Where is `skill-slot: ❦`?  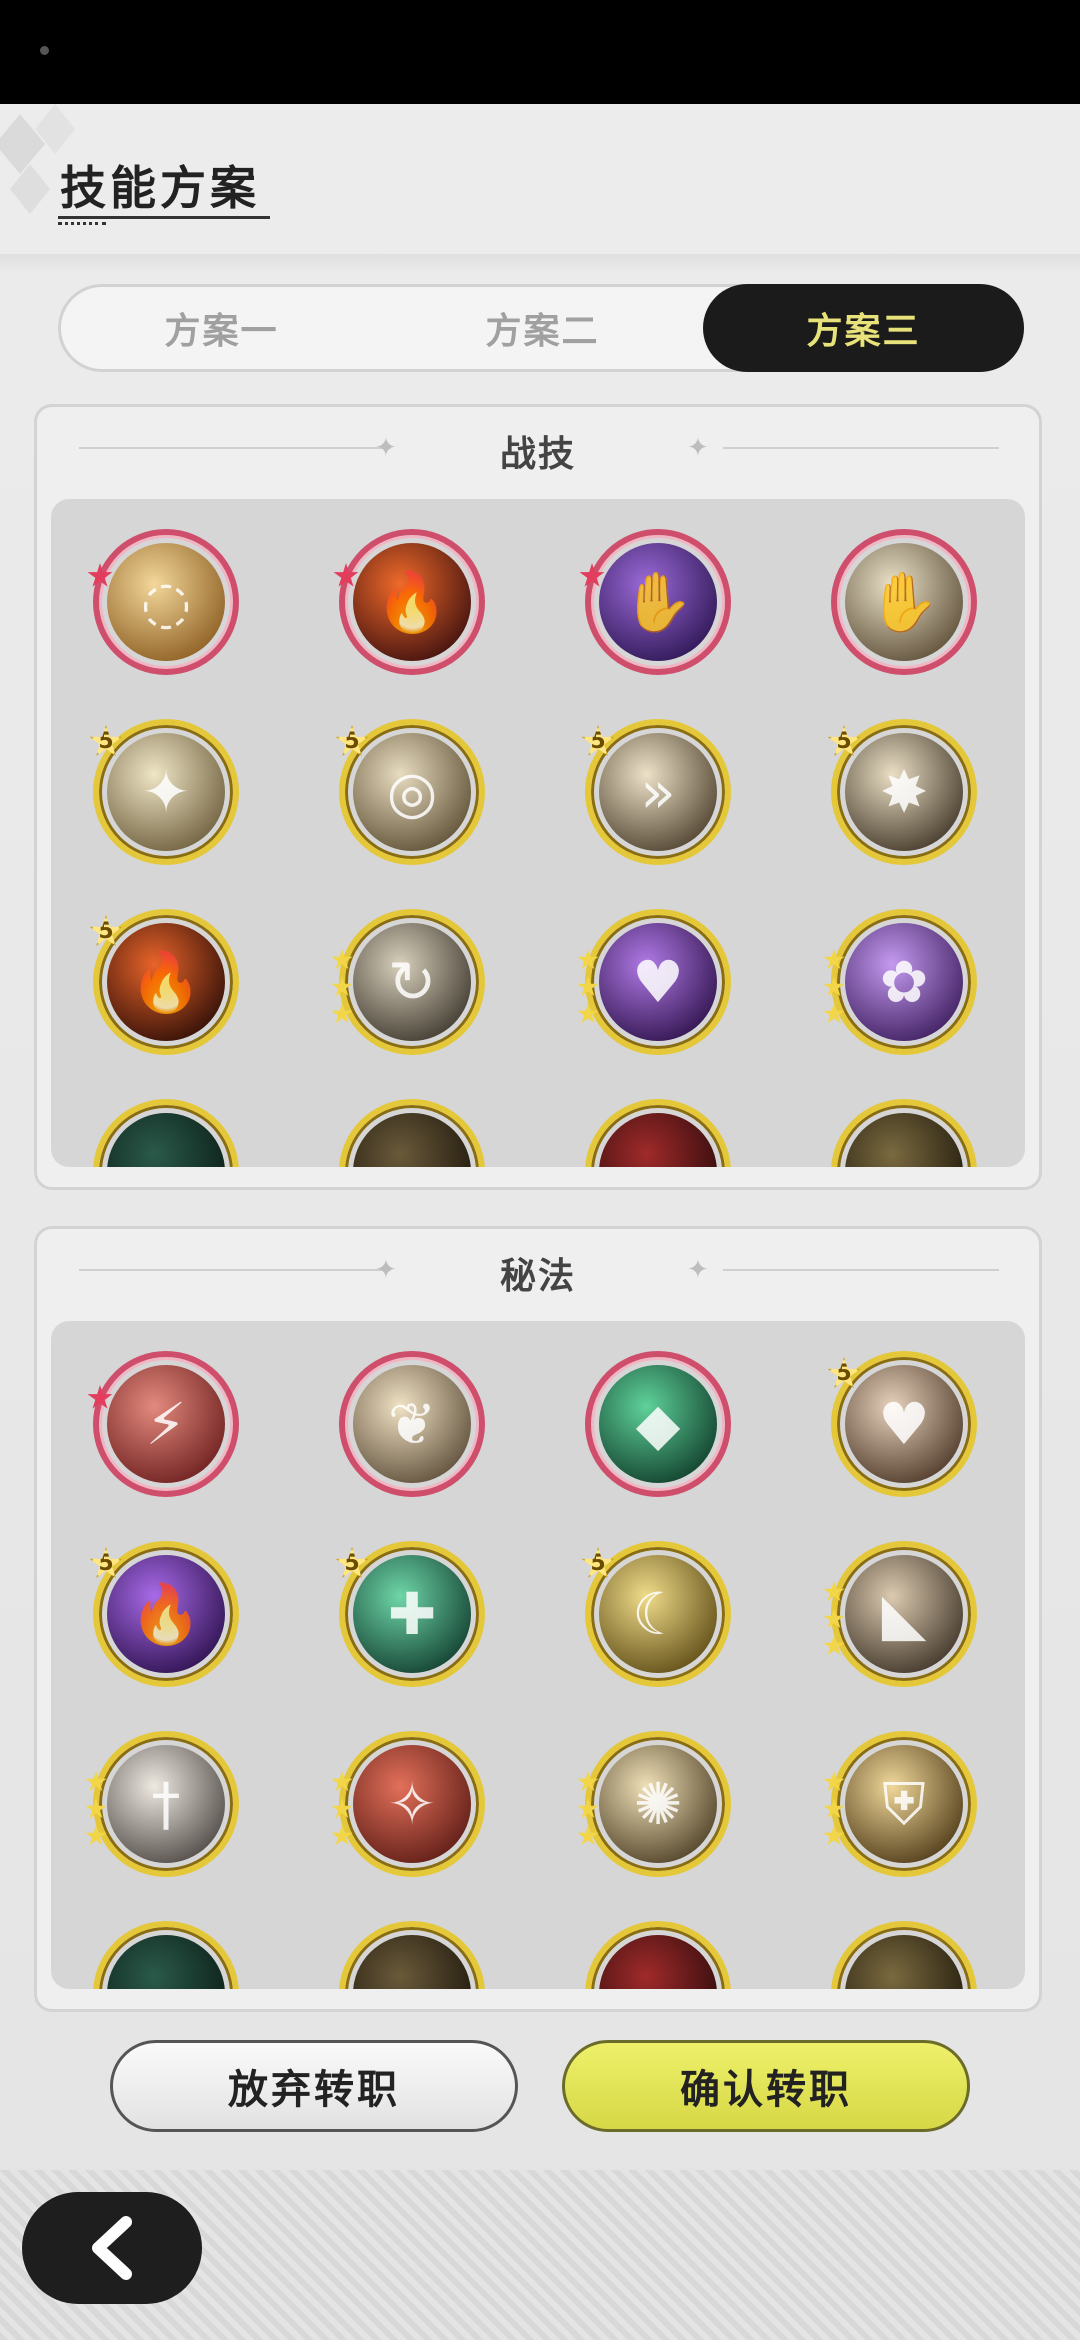
skill-slot: ❦ is located at coordinates (412, 1424).